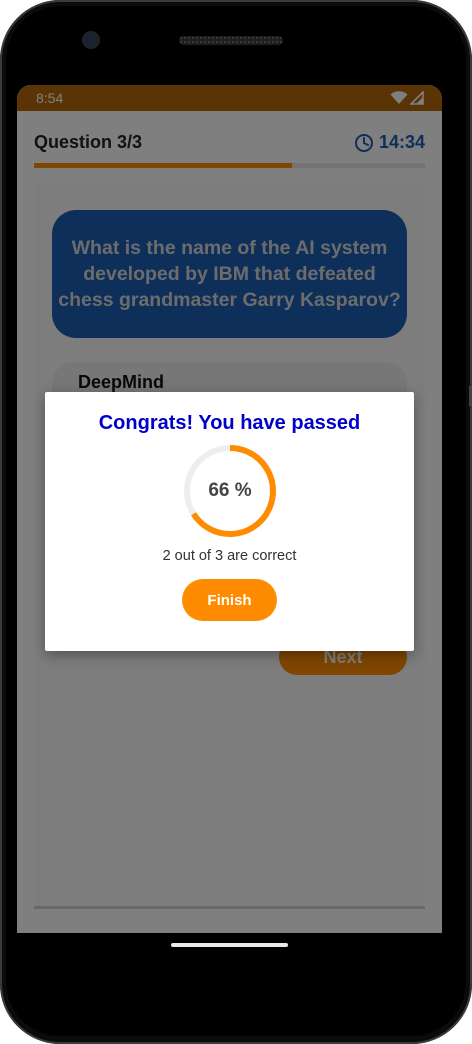 This screenshot has height=1044, width=472. I want to click on result-title: Congrats! You have passed, so click(229, 423).